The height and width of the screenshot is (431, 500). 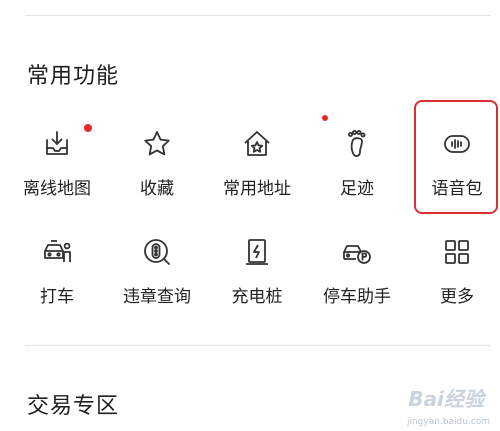 I want to click on highlight-frame, so click(x=456, y=157).